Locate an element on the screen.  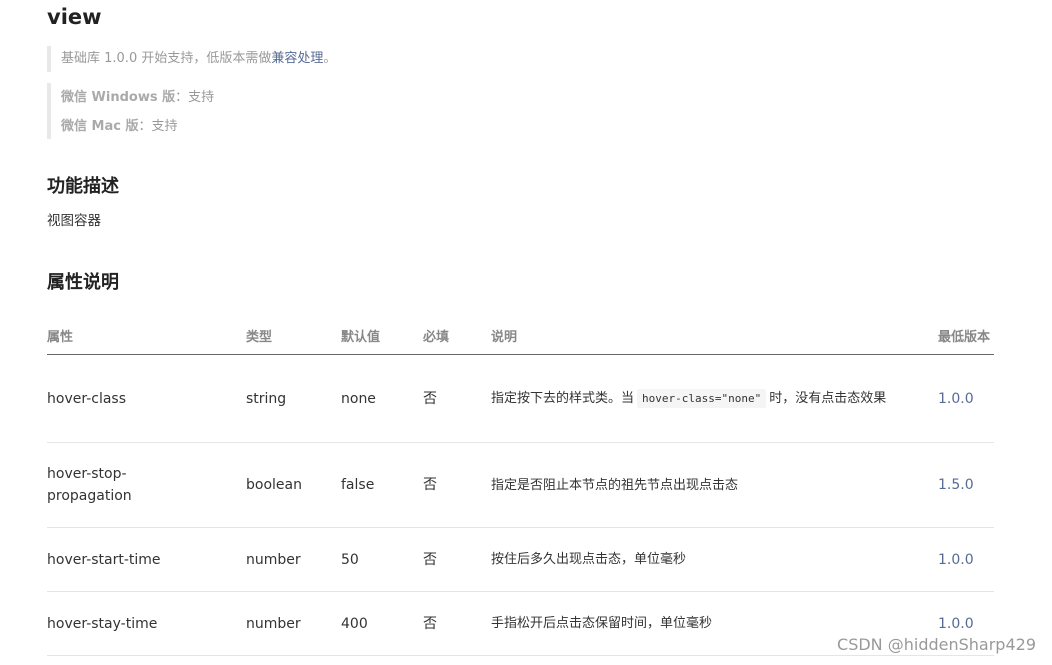
header-default: 默认值 is located at coordinates (382, 335).